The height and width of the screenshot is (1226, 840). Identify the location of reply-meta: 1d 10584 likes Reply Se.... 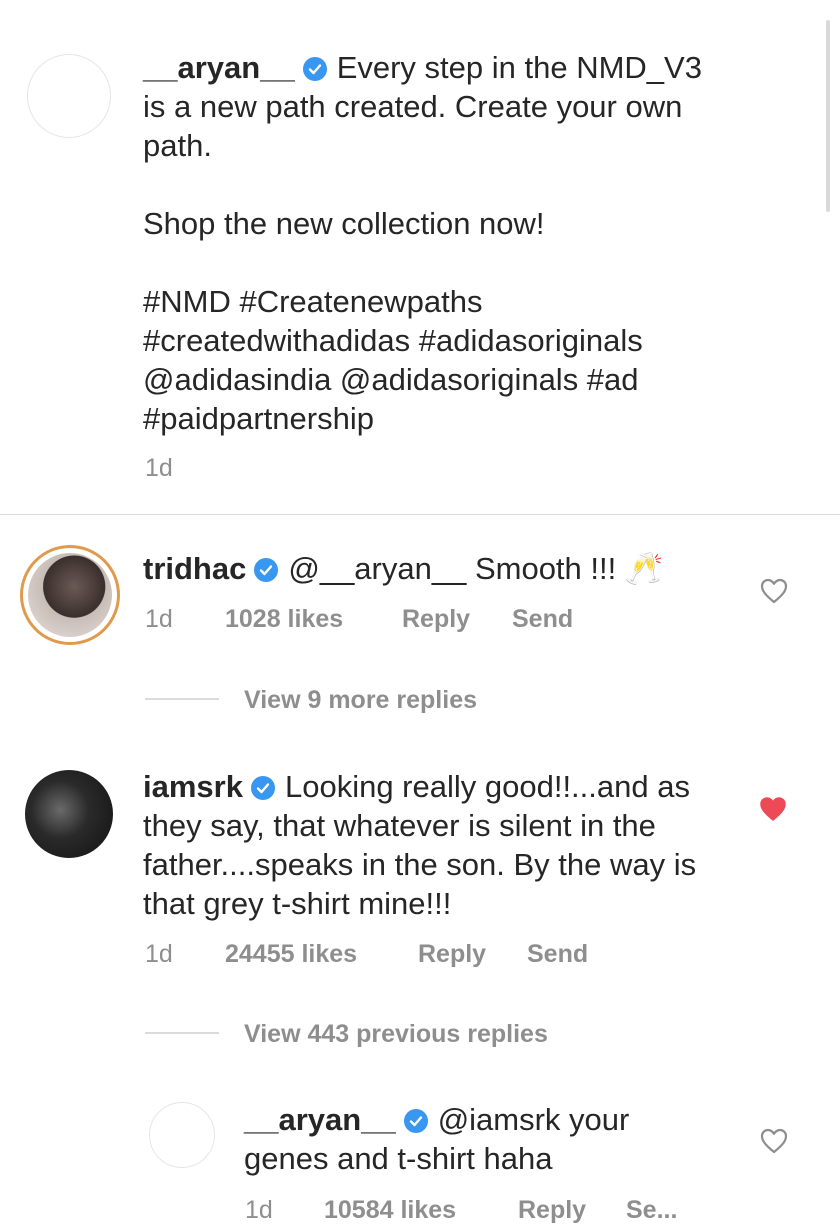
(485, 1211).